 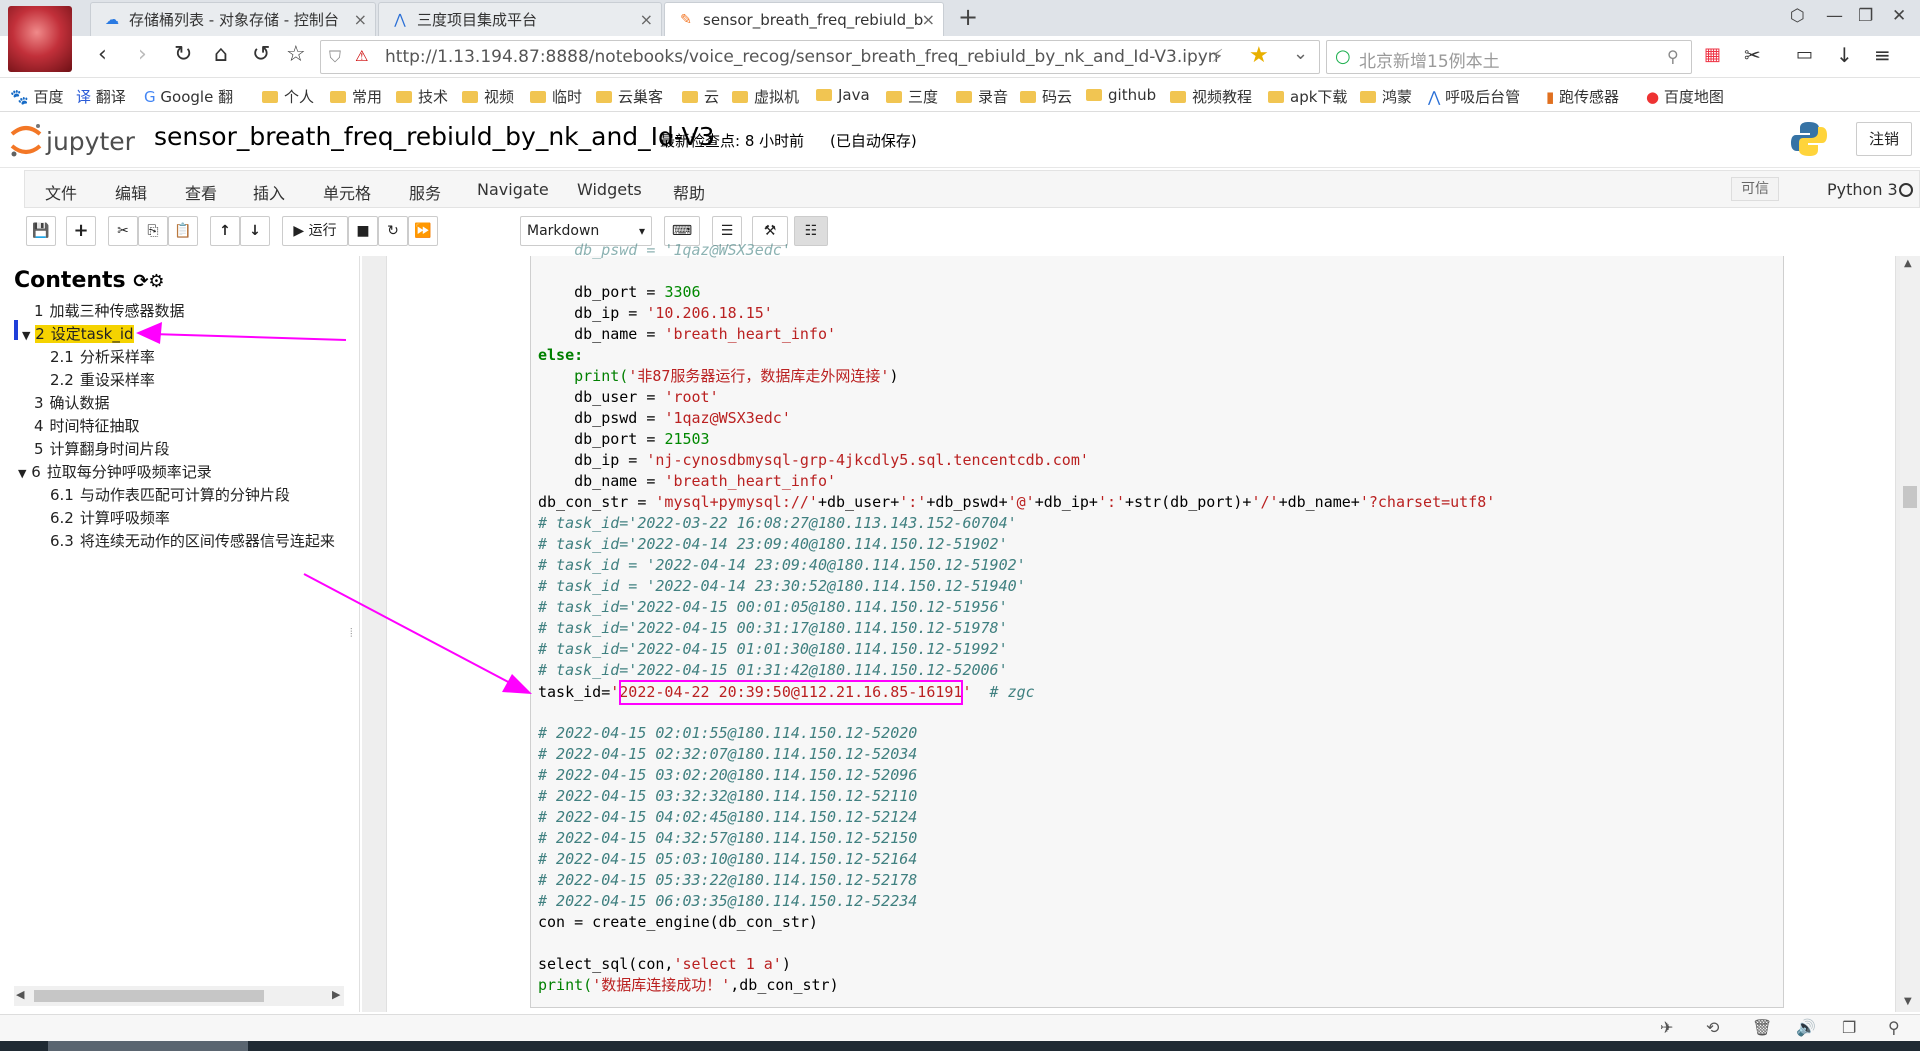 What do you see at coordinates (960, 1027) in the screenshot?
I see `browser-status-bar: ✈ ⟲ 🗑 🔊 ❐ ⚲` at bounding box center [960, 1027].